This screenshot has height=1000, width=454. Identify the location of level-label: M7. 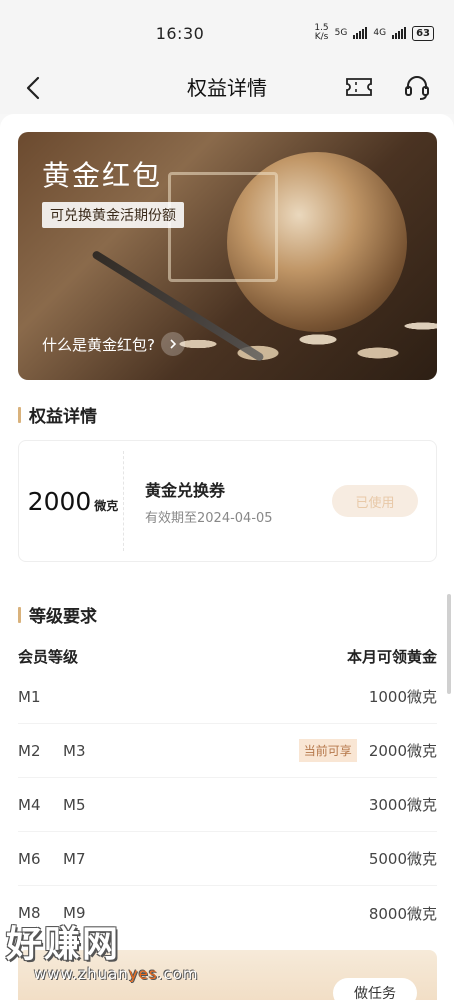
(74, 858).